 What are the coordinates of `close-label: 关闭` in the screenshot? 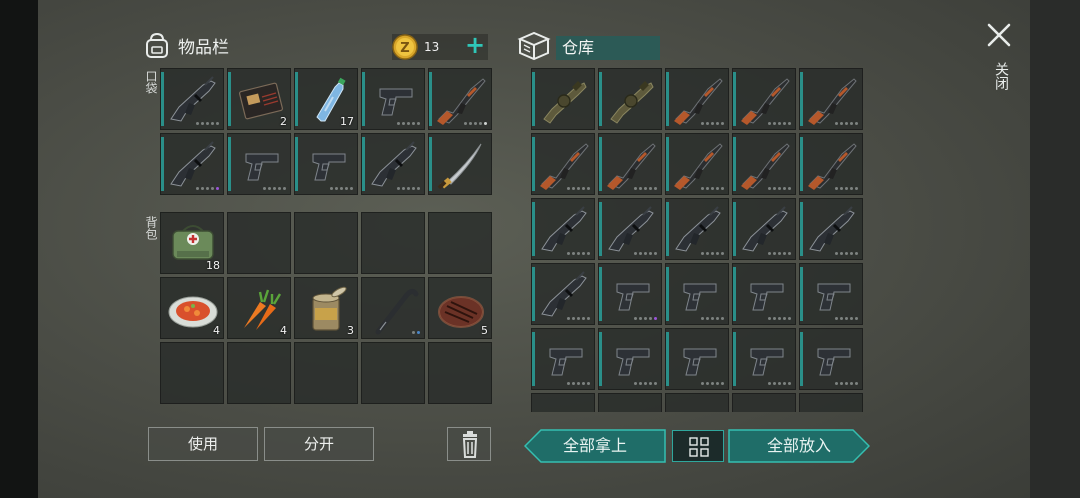 It's located at (1001, 76).